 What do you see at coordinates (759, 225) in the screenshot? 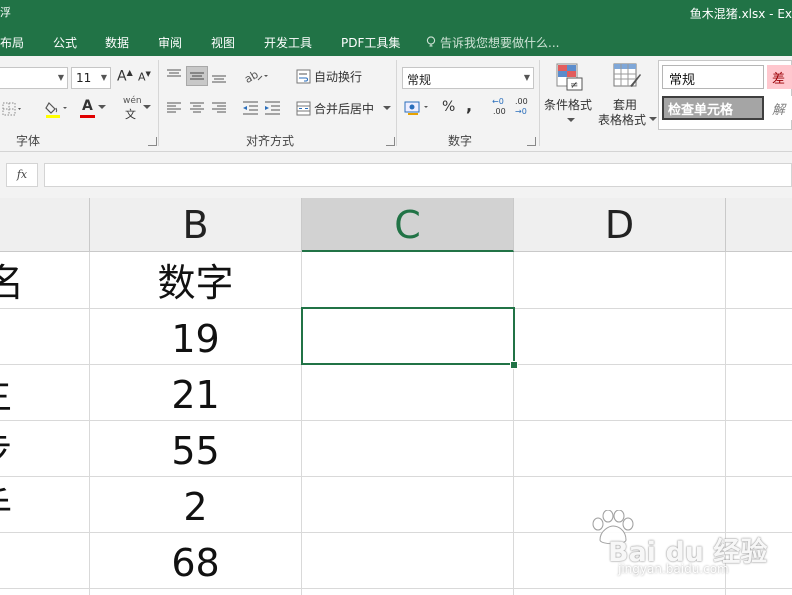
I see `column-header-e` at bounding box center [759, 225].